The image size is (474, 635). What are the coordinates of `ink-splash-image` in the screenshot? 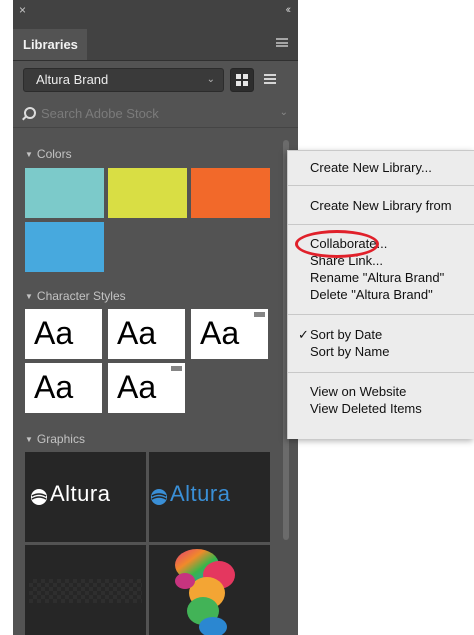 It's located at (205, 592).